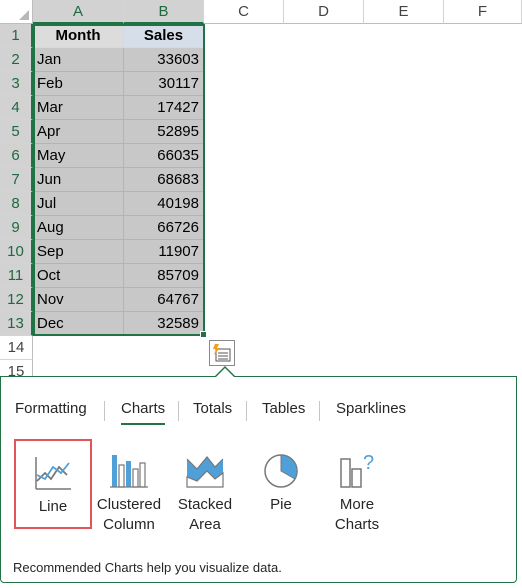 The width and height of the screenshot is (522, 588). I want to click on cell-month: Sep, so click(78, 252).